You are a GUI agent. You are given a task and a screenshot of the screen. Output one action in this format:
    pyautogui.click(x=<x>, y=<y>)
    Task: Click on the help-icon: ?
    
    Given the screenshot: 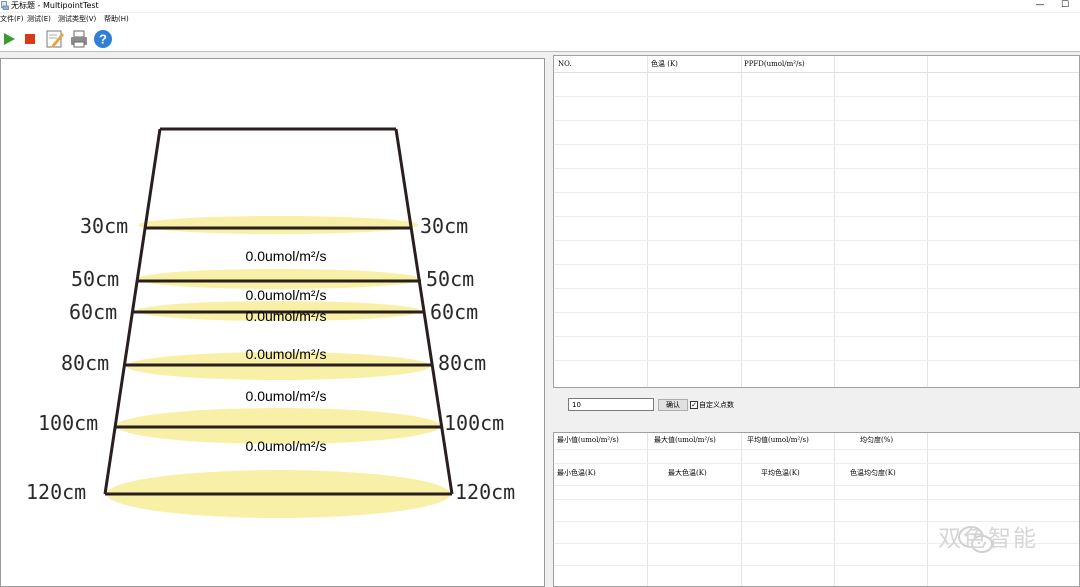 What is the action you would take?
    pyautogui.click(x=103, y=39)
    